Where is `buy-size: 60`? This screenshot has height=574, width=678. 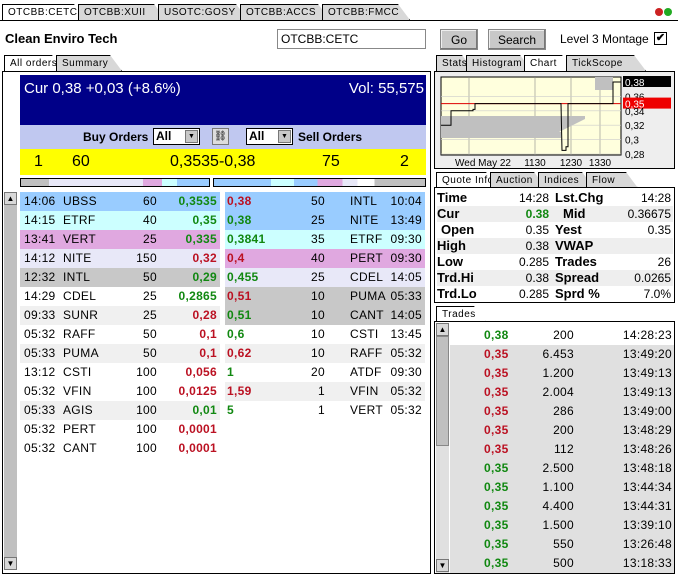
buy-size: 60 is located at coordinates (81, 161).